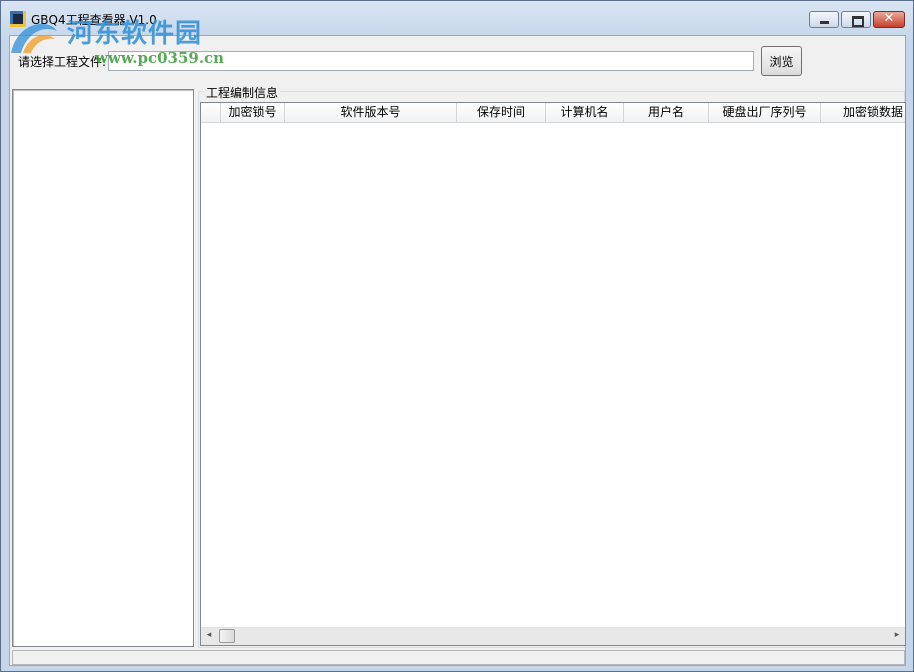 The width and height of the screenshot is (914, 672). Describe the element at coordinates (211, 113) in the screenshot. I see `row-header-cell` at that location.